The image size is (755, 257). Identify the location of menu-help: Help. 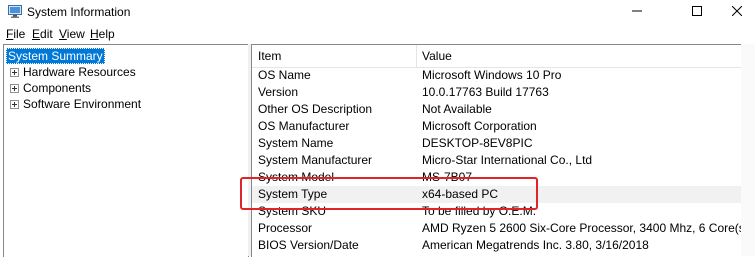
(102, 34).